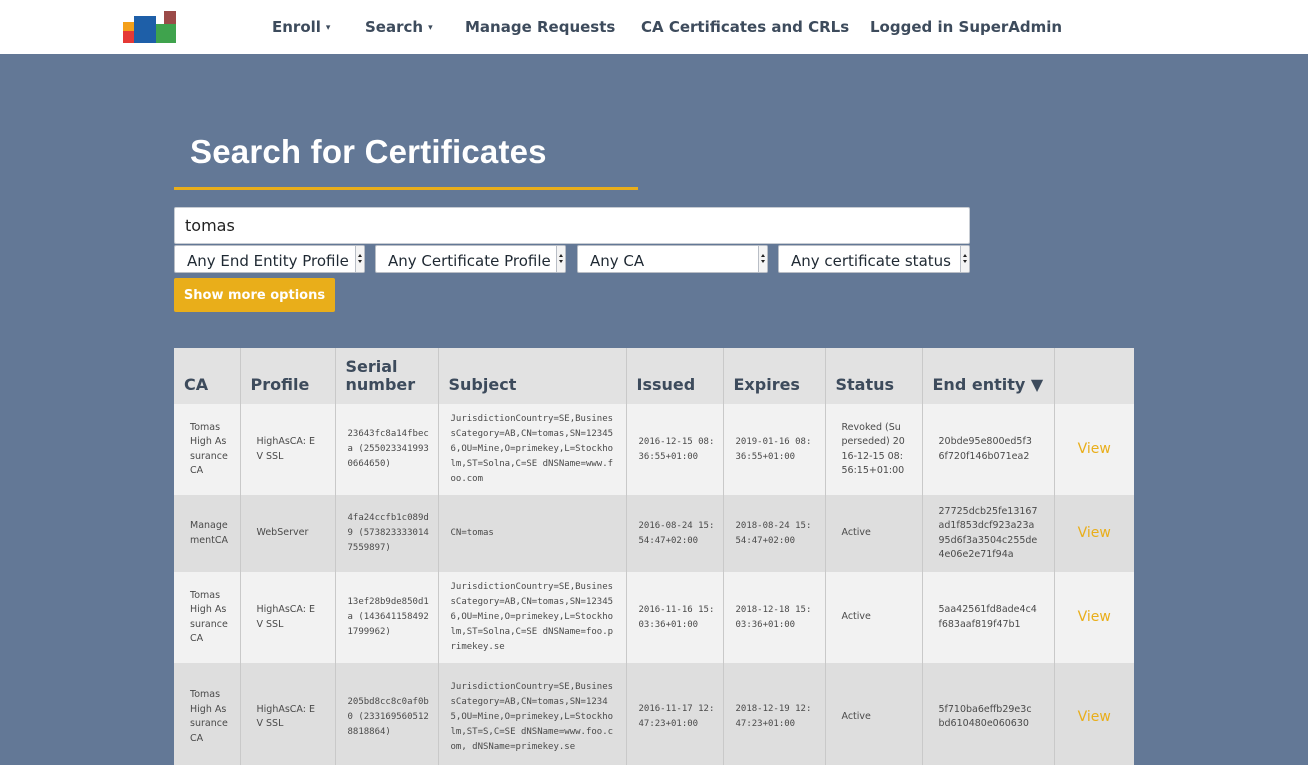 This screenshot has height=765, width=1308. I want to click on col-header-profile: Profile, so click(288, 376).